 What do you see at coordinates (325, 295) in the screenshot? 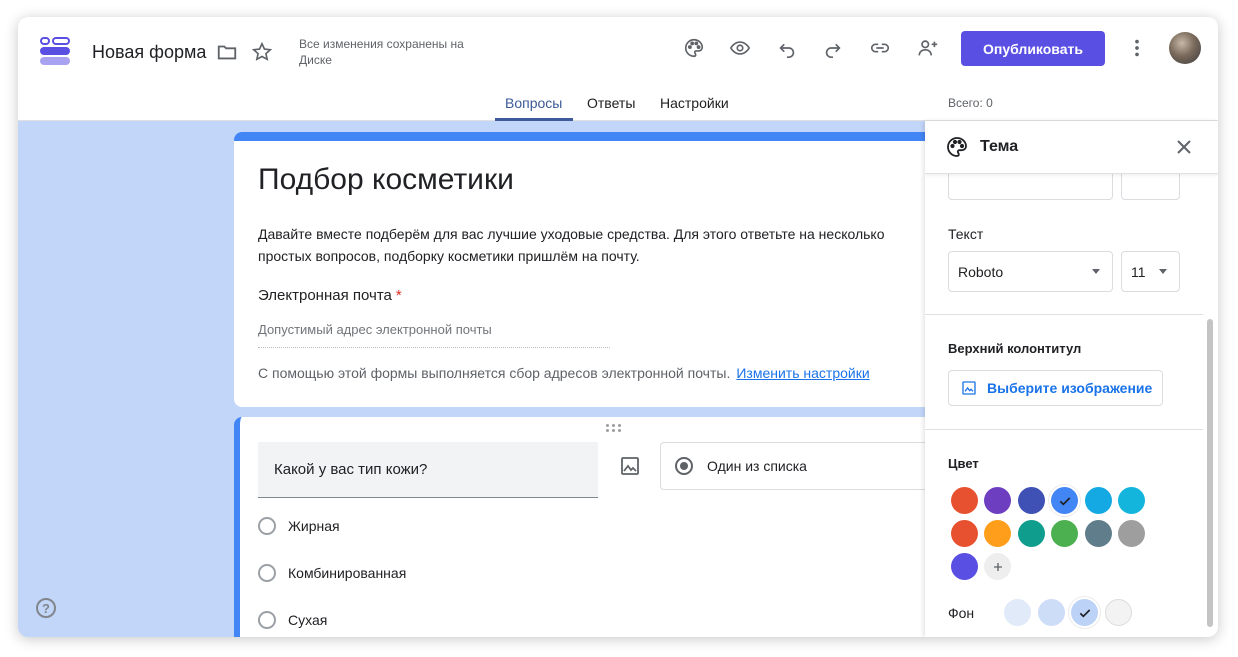
I see `email-label-text: Электронная почта` at bounding box center [325, 295].